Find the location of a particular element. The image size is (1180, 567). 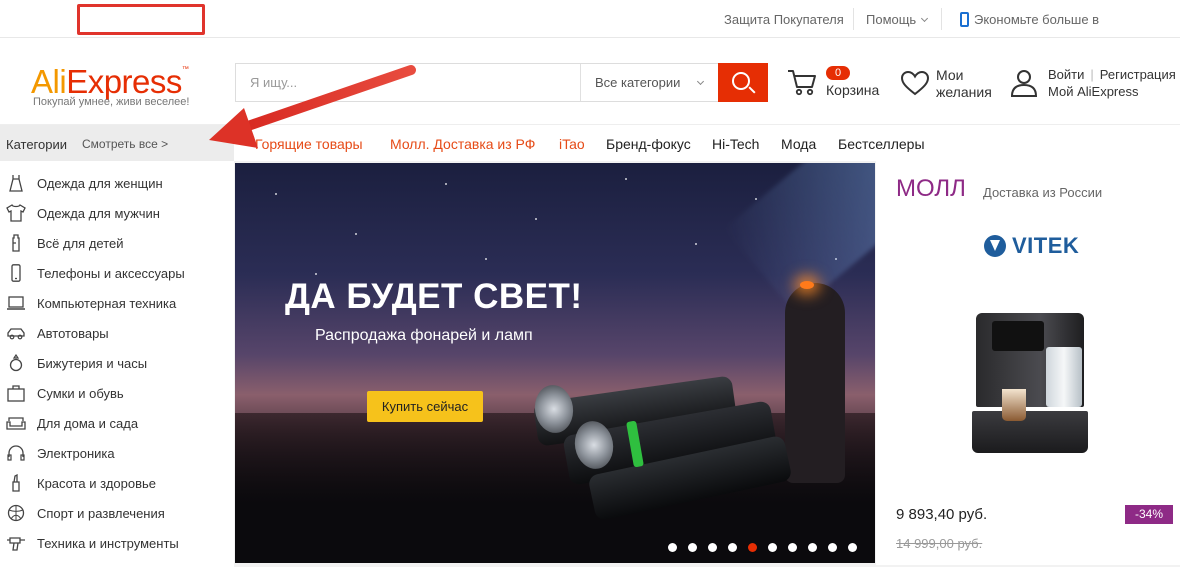

mall-subtitle: Доставка из России is located at coordinates (1043, 192).